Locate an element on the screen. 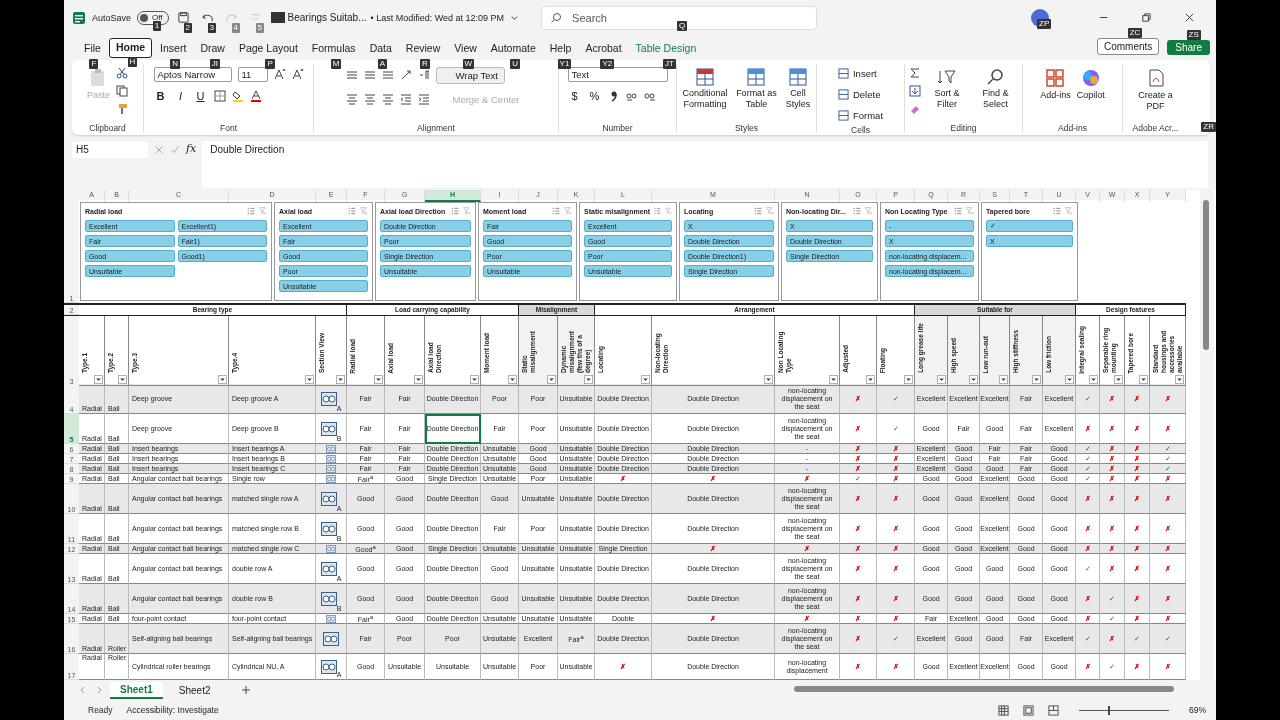  cells-button: Insert is located at coordinates (857, 73).